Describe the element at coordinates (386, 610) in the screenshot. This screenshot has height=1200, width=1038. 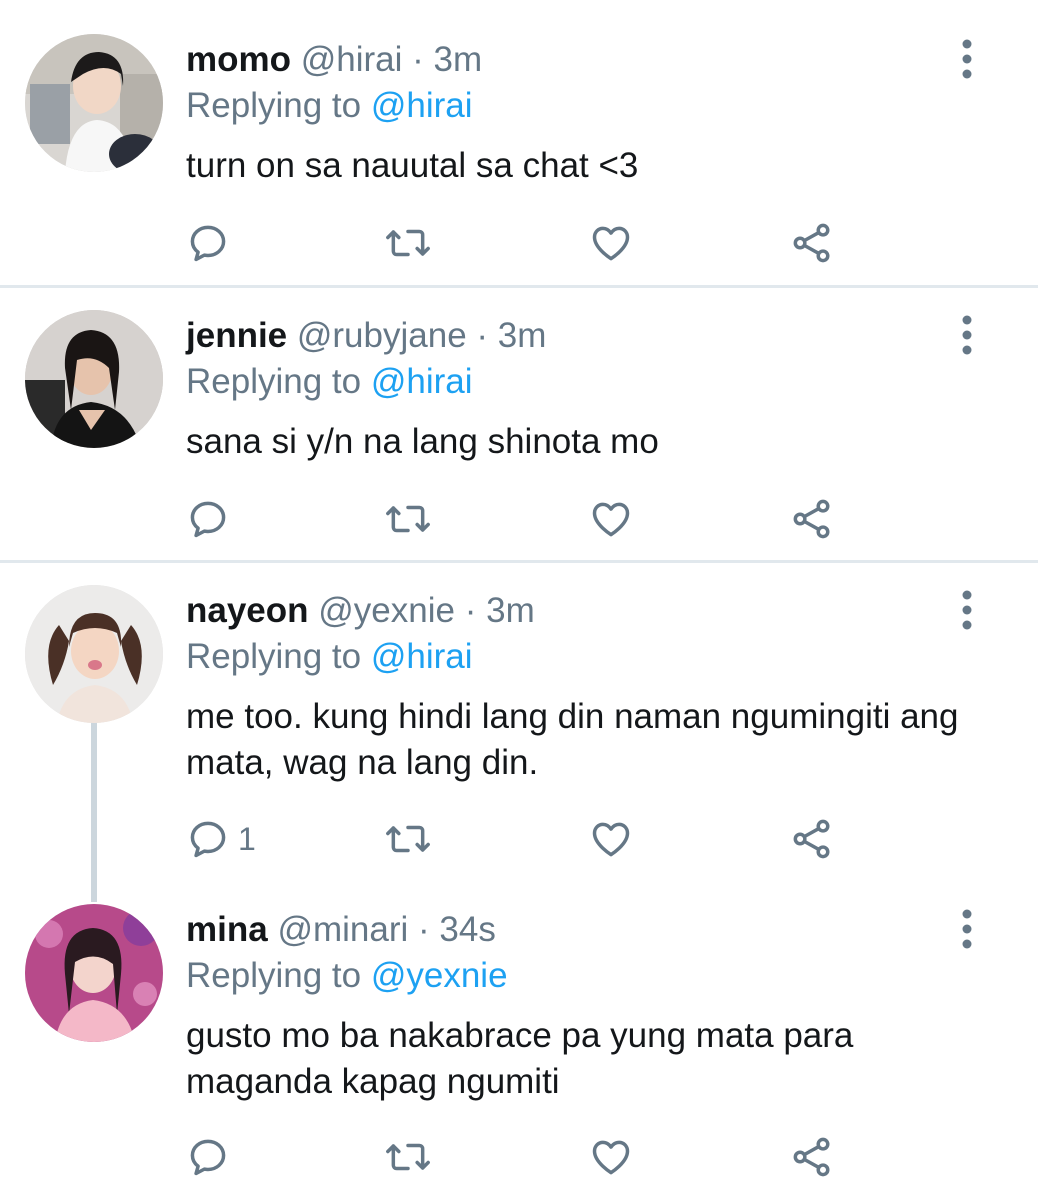
I see `user-handle: @yexnie` at that location.